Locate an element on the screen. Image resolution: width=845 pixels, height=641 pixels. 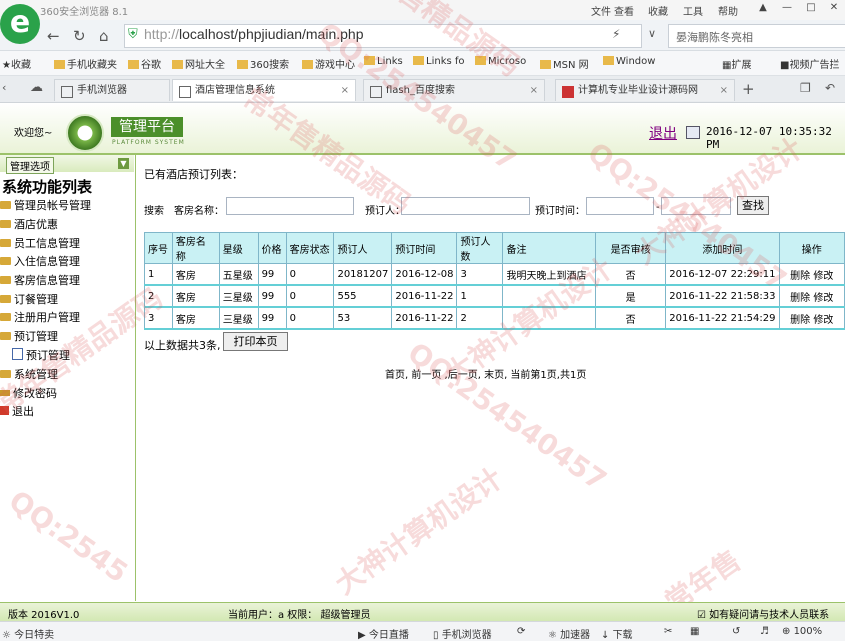
sidebar-item-meals: 订餐管理 is located at coordinates (29, 299).